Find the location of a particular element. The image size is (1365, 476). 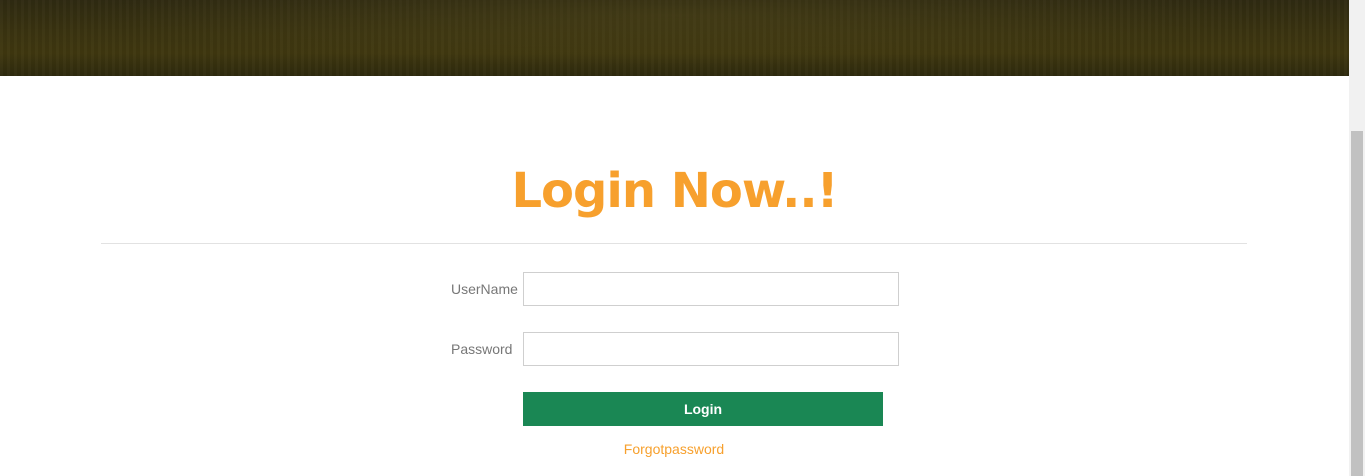

username-input is located at coordinates (711, 289).